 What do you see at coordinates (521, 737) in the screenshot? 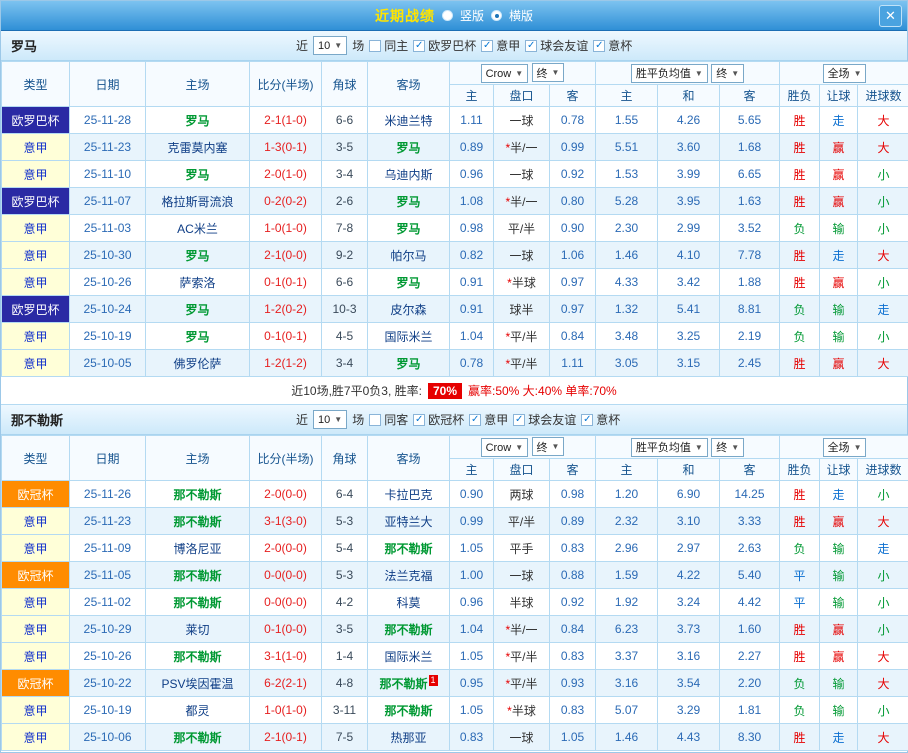
I see `handicap-line-cell: 一球` at bounding box center [521, 737].